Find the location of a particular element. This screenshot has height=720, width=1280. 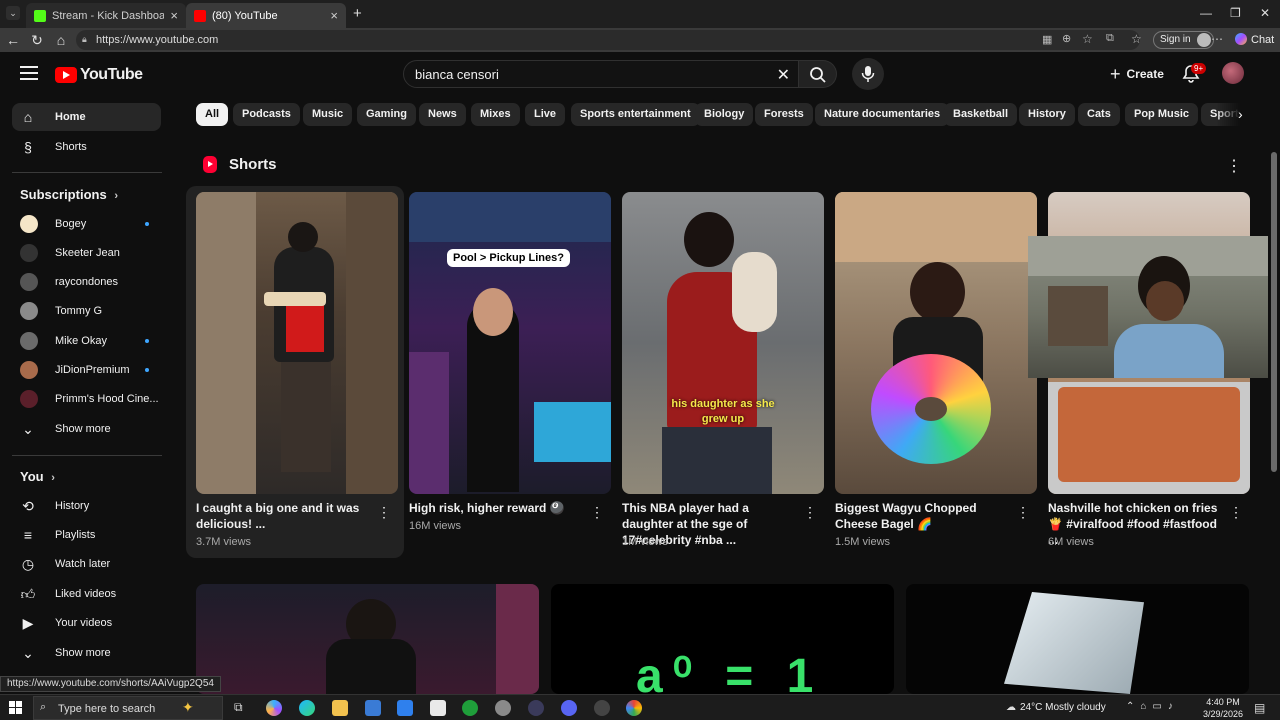

chip-gaming: Gaming is located at coordinates (386, 114).